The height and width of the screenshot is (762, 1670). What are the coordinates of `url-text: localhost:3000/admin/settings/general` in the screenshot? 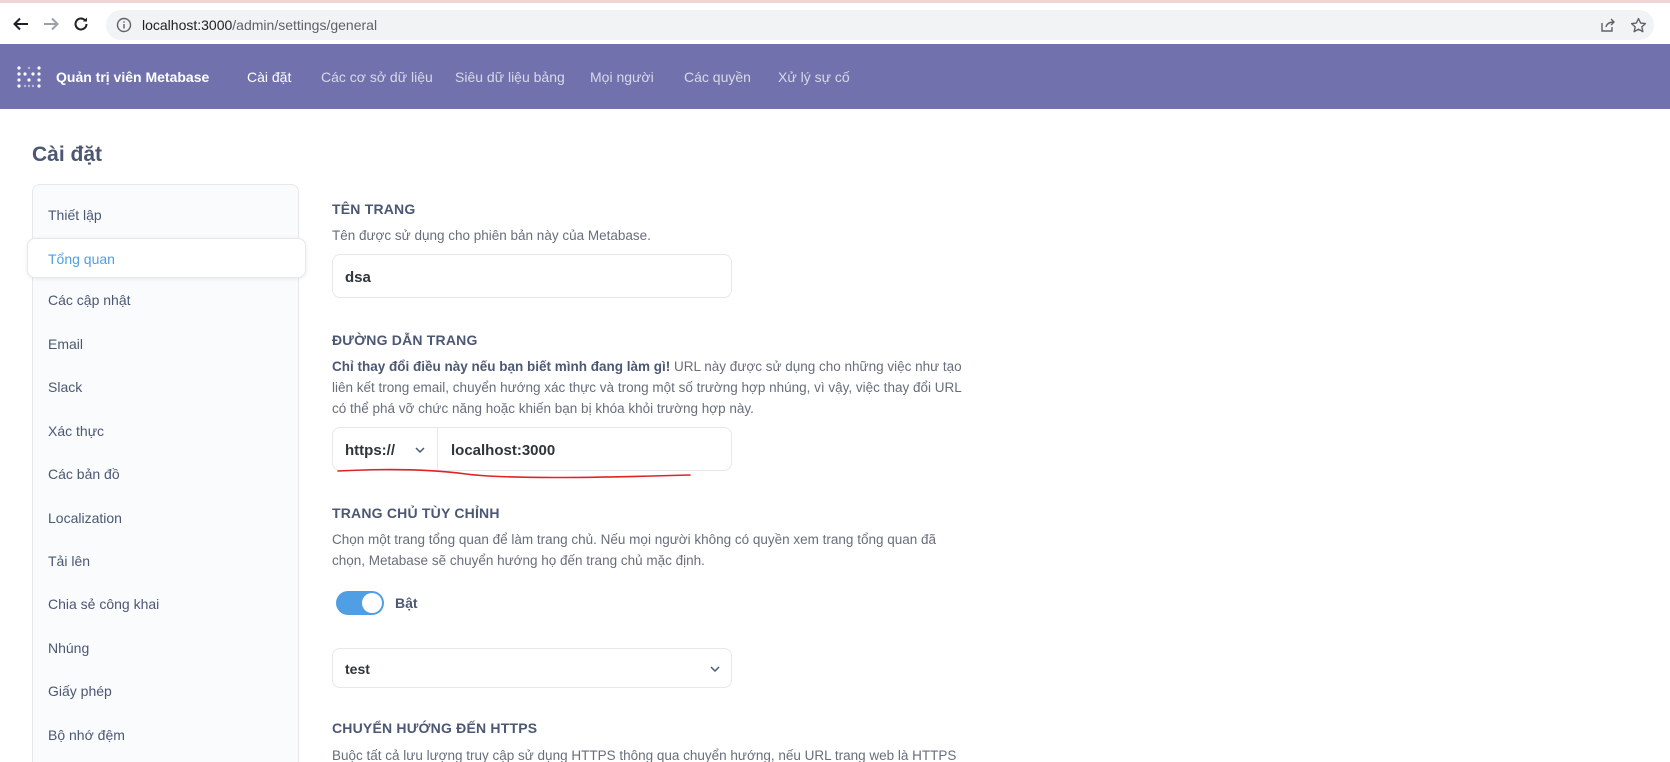 It's located at (259, 25).